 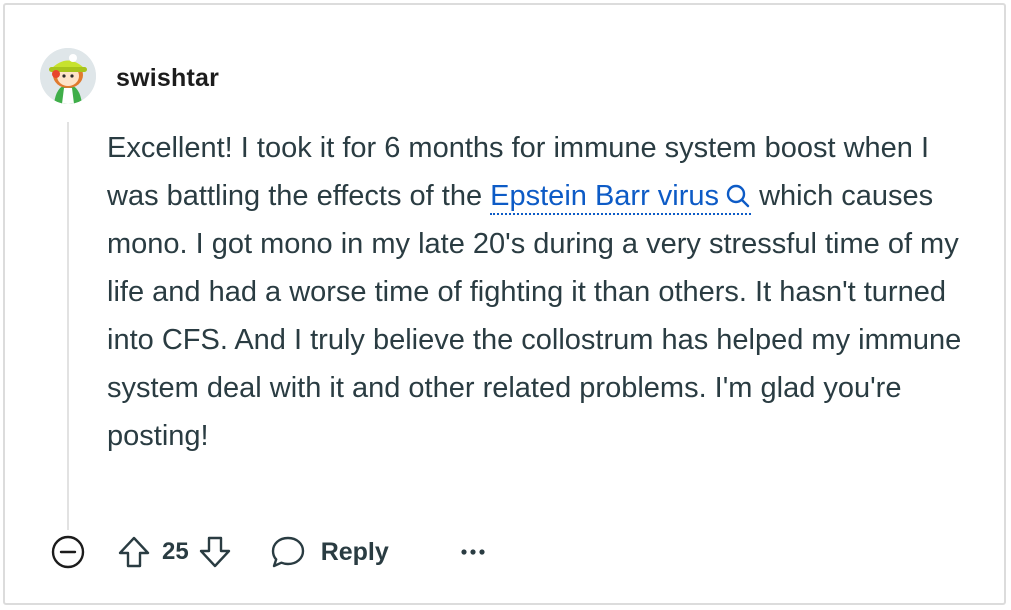 I want to click on ellipsis-icon, so click(x=473, y=552).